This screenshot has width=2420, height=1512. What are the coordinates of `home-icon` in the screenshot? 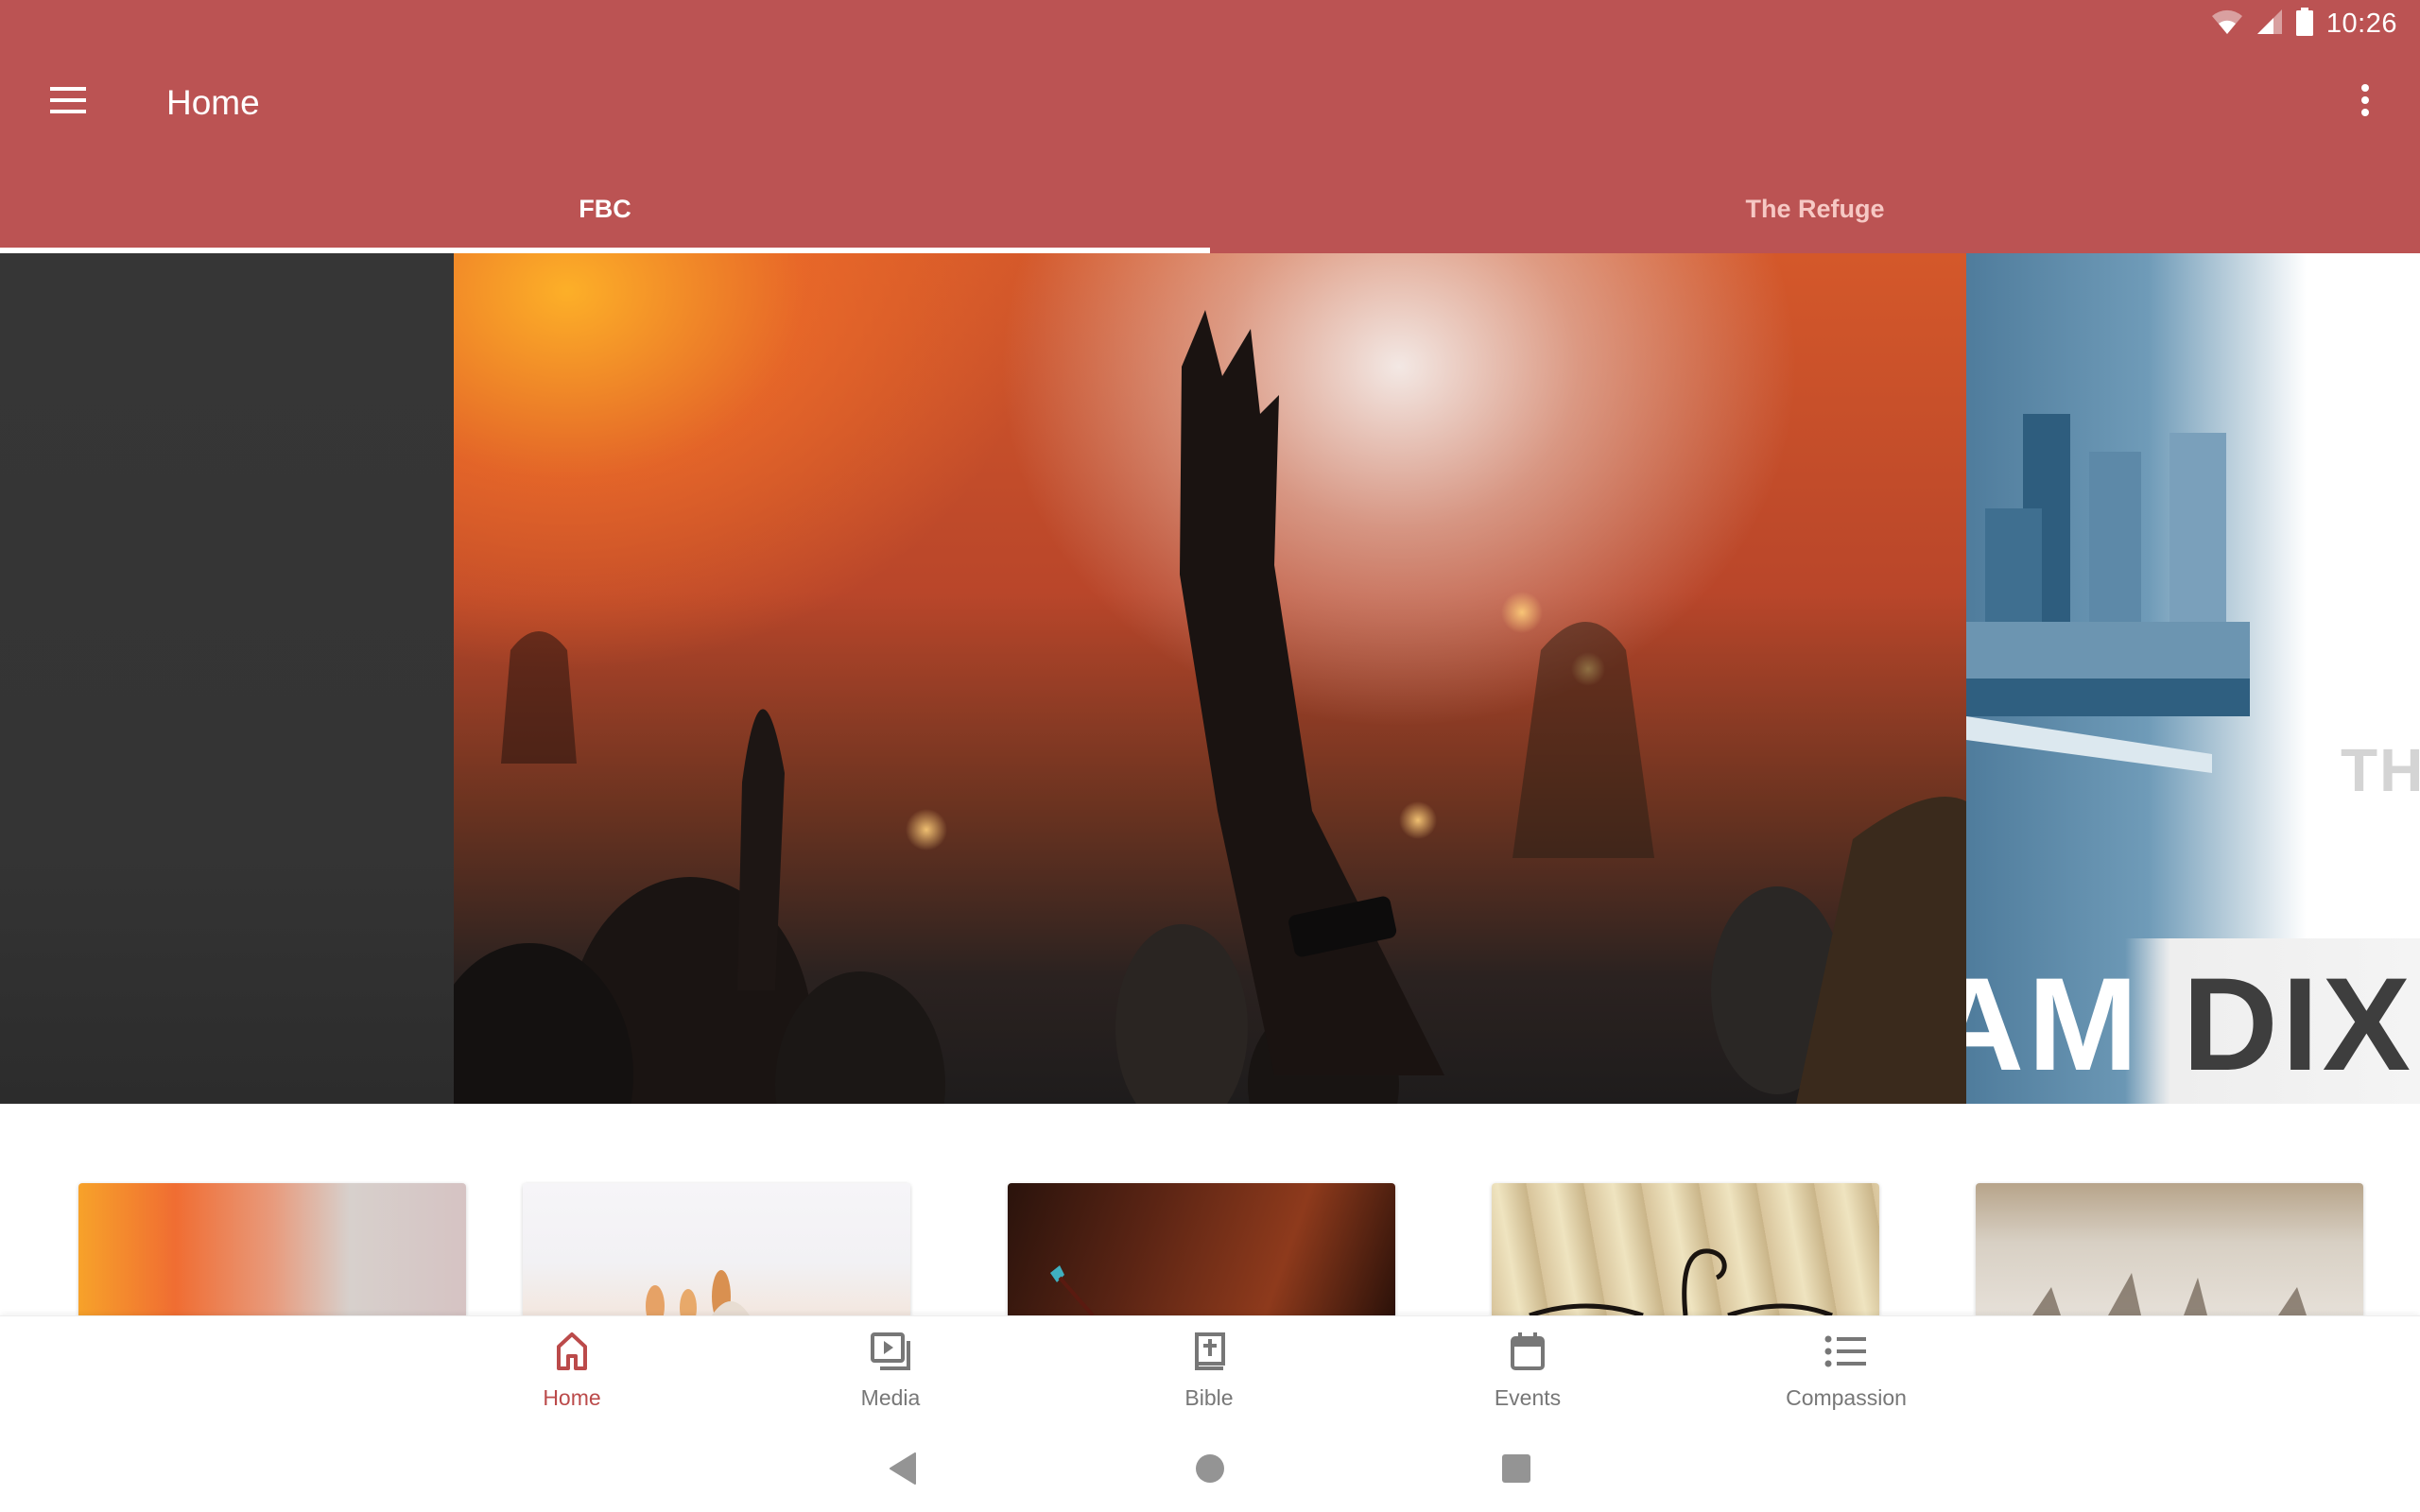 It's located at (572, 1354).